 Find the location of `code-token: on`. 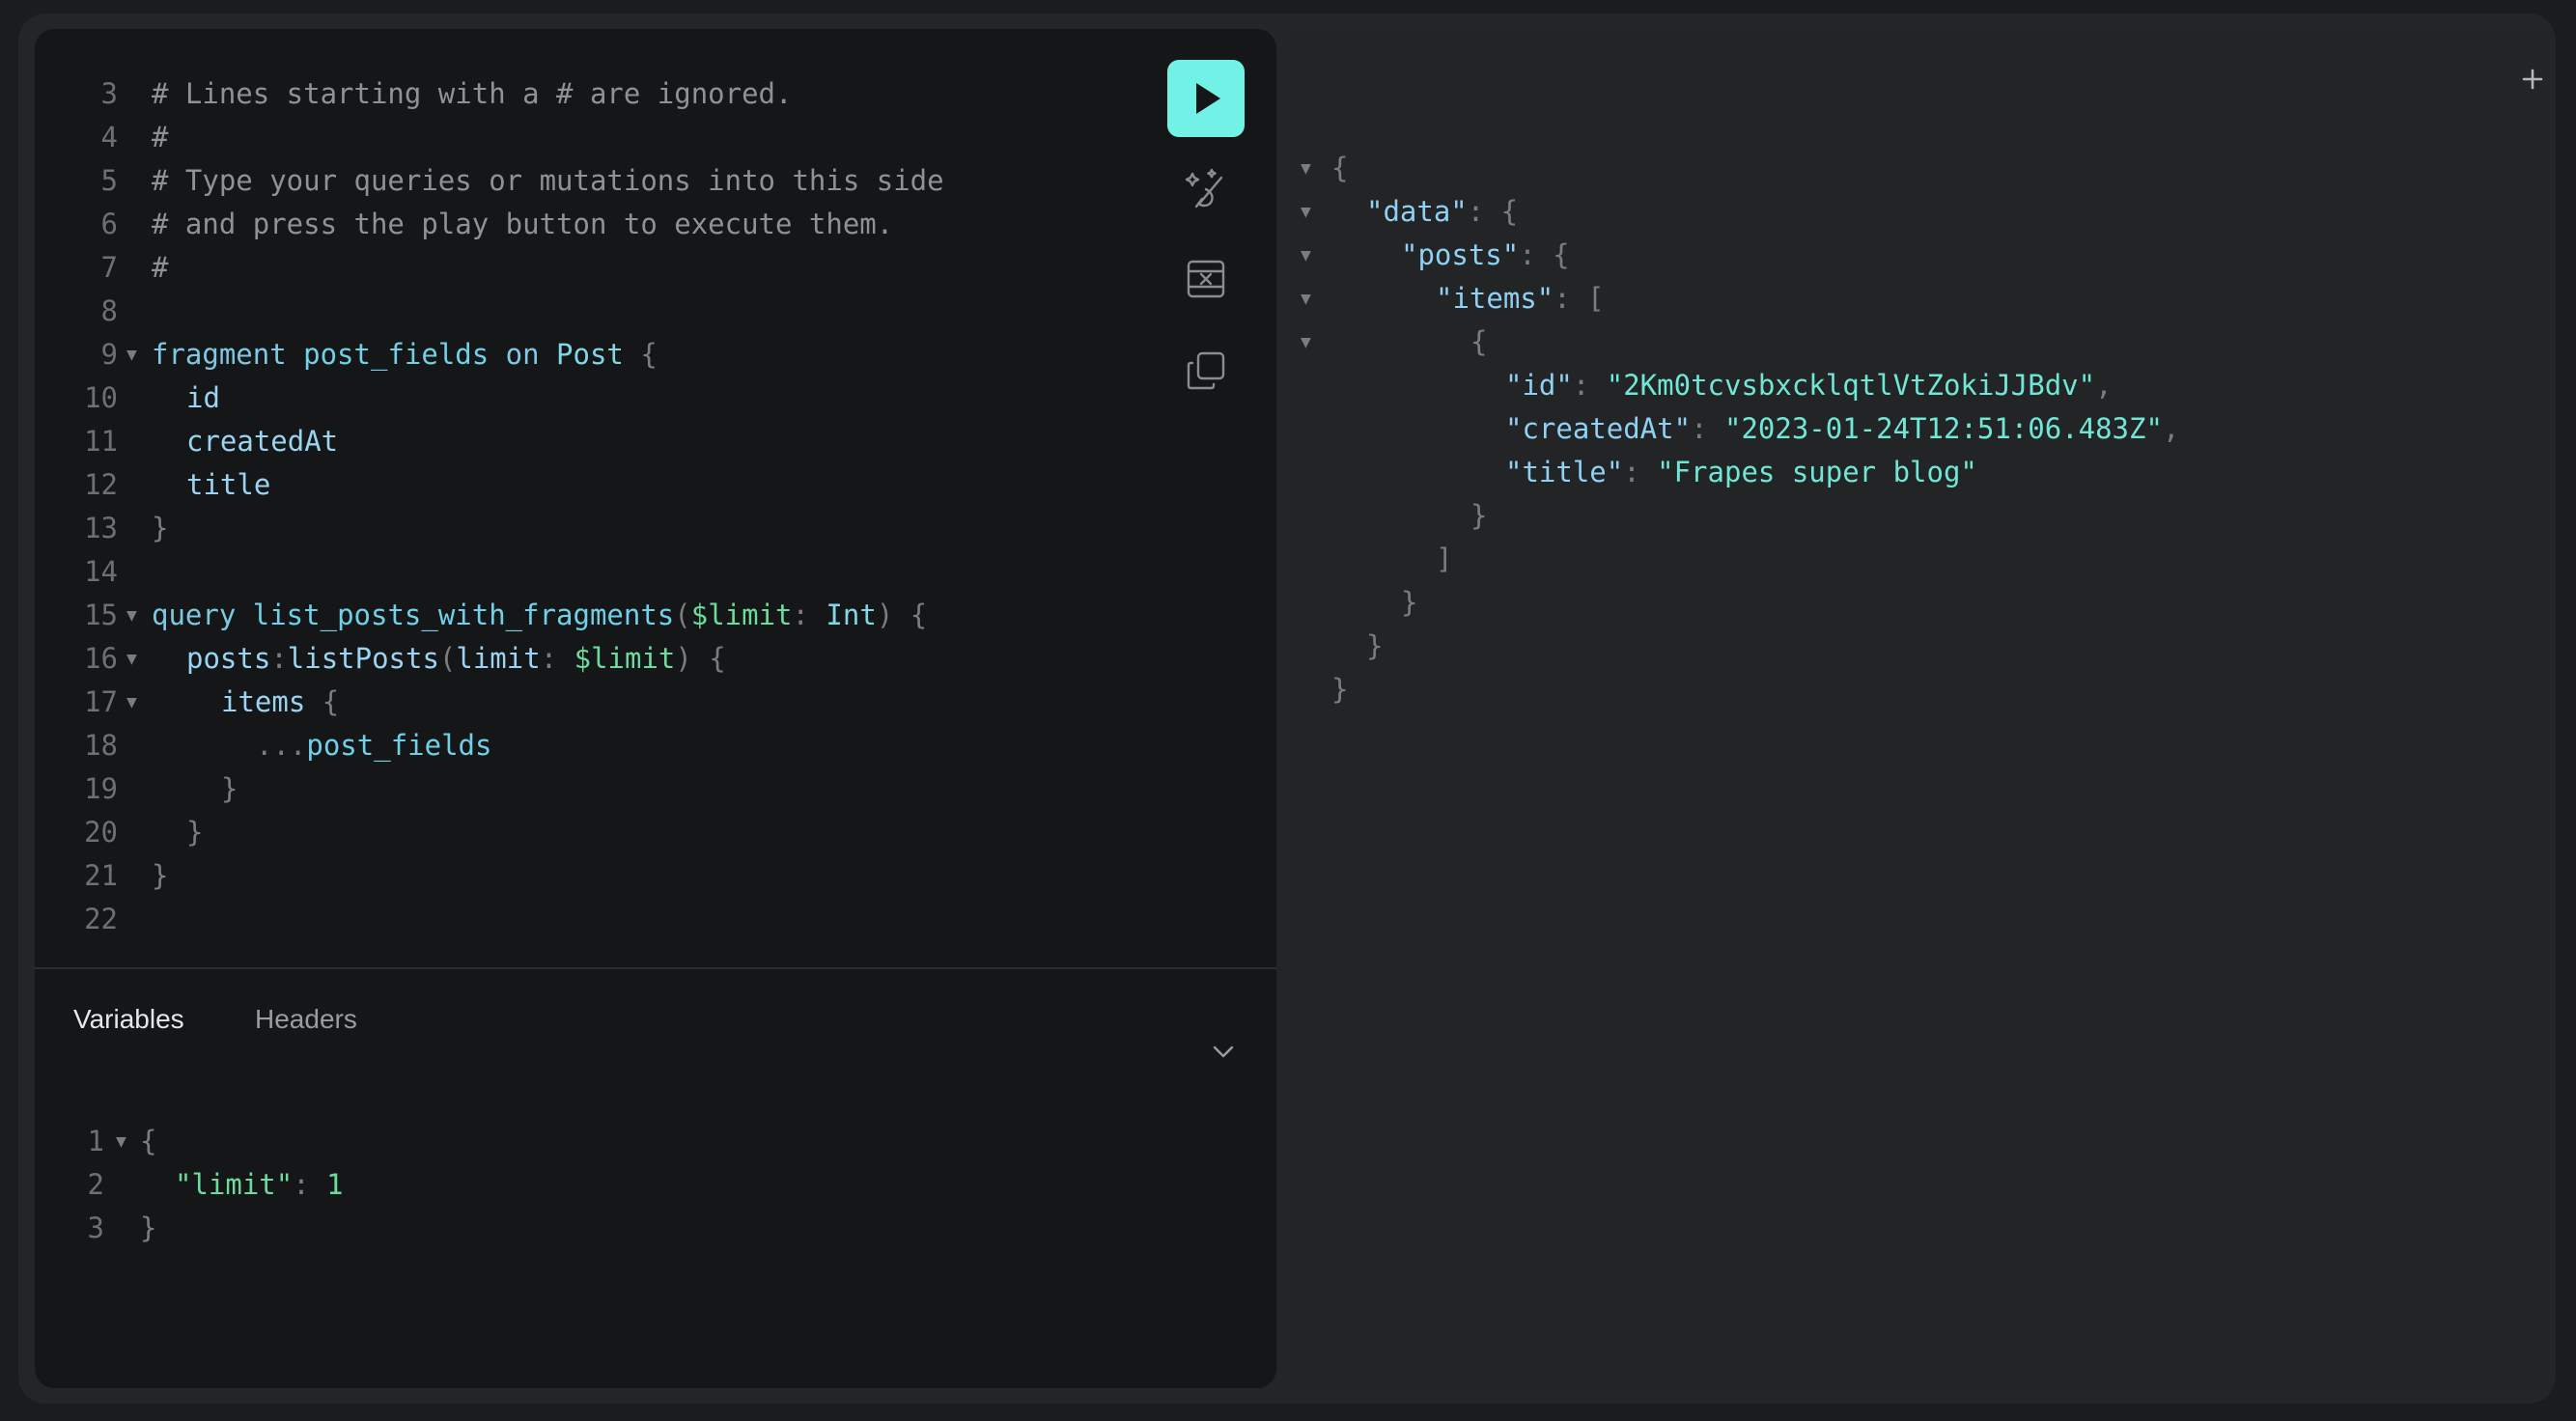

code-token: on is located at coordinates (531, 354).